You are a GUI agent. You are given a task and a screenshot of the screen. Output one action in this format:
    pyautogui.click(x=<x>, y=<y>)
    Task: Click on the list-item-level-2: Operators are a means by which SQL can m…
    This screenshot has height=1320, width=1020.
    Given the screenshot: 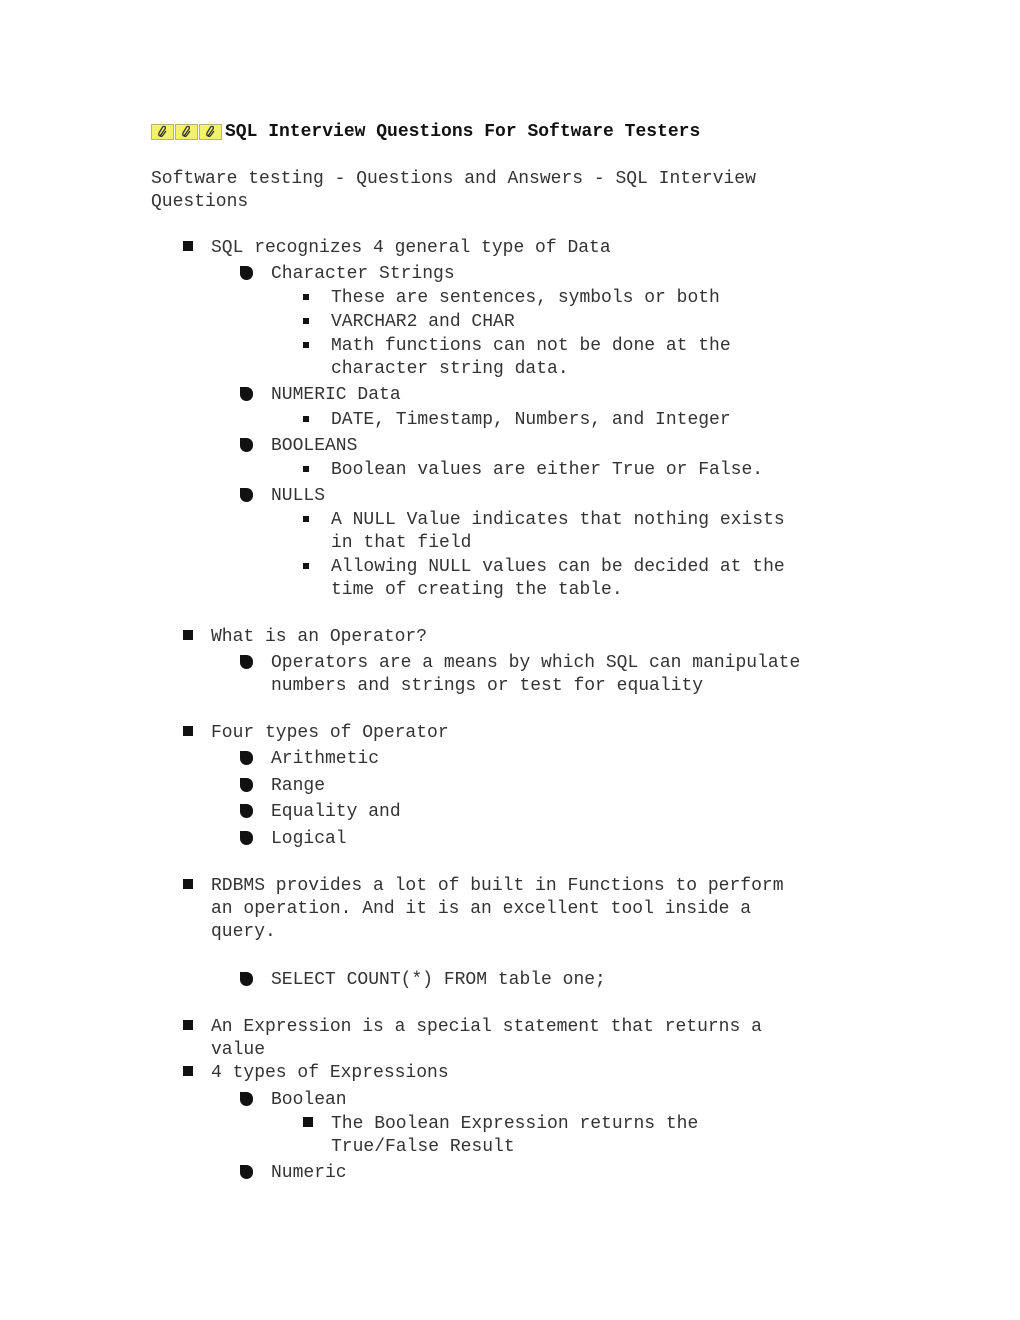 What is the action you would take?
    pyautogui.click(x=535, y=675)
    